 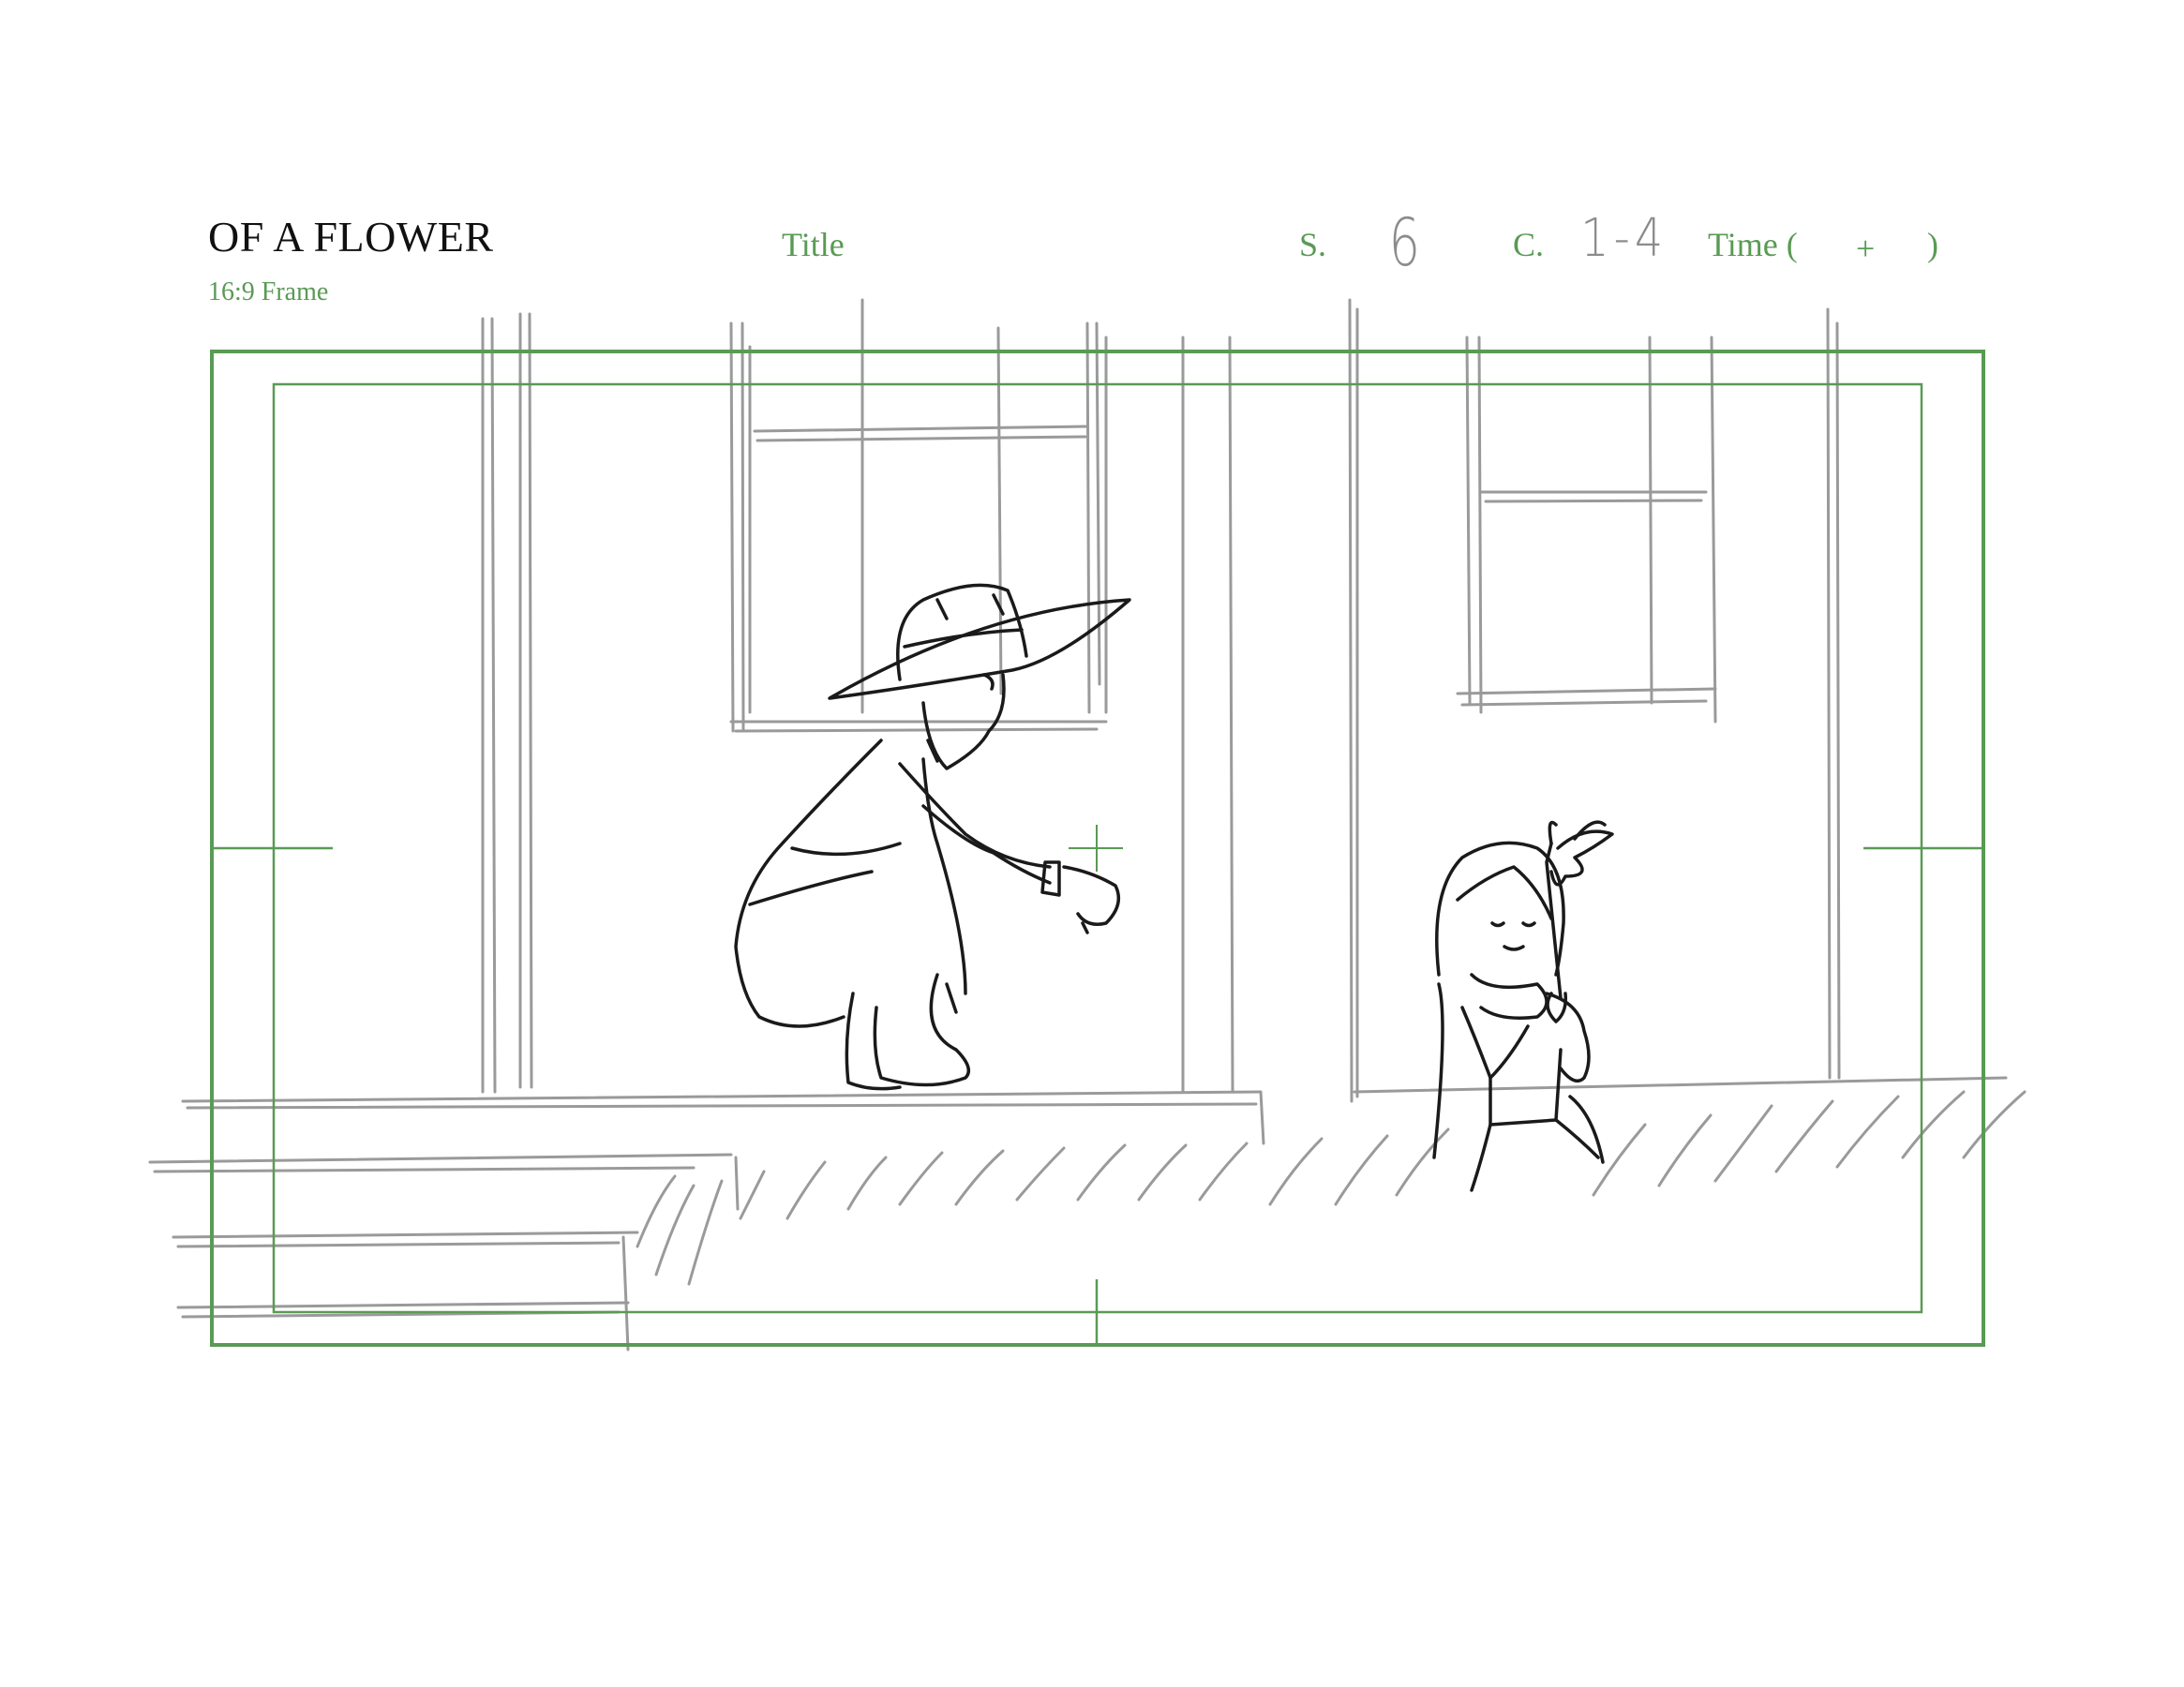 What do you see at coordinates (932, 837) in the screenshot?
I see `woman-figure` at bounding box center [932, 837].